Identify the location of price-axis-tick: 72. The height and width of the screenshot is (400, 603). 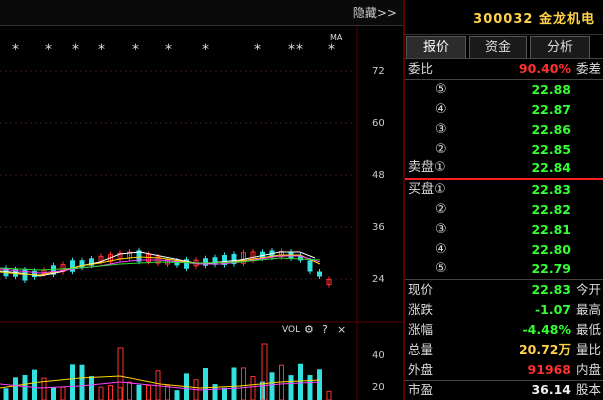
(378, 71).